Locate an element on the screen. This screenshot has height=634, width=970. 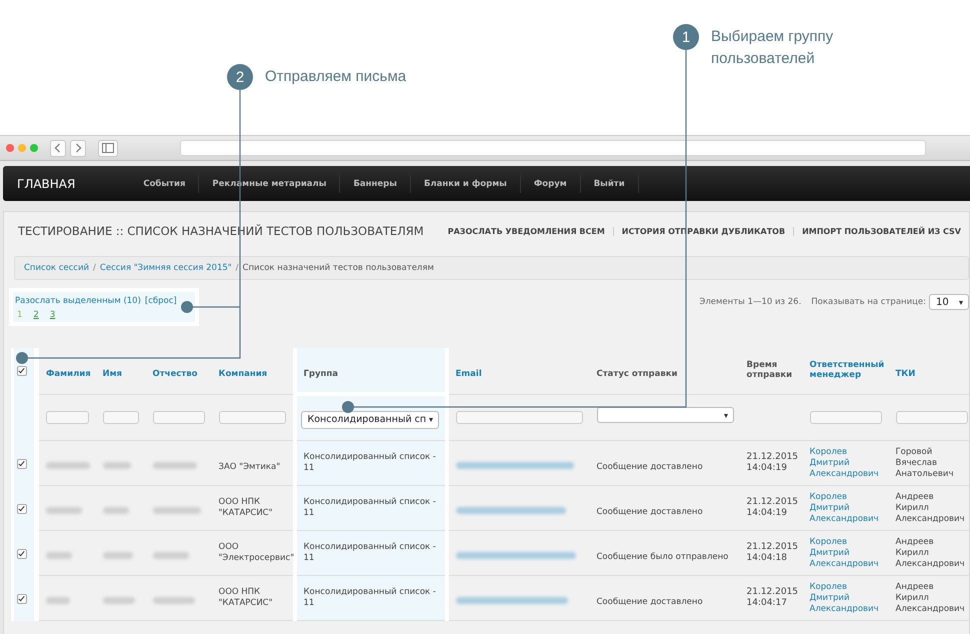
select-all-checkbox is located at coordinates (22, 371).